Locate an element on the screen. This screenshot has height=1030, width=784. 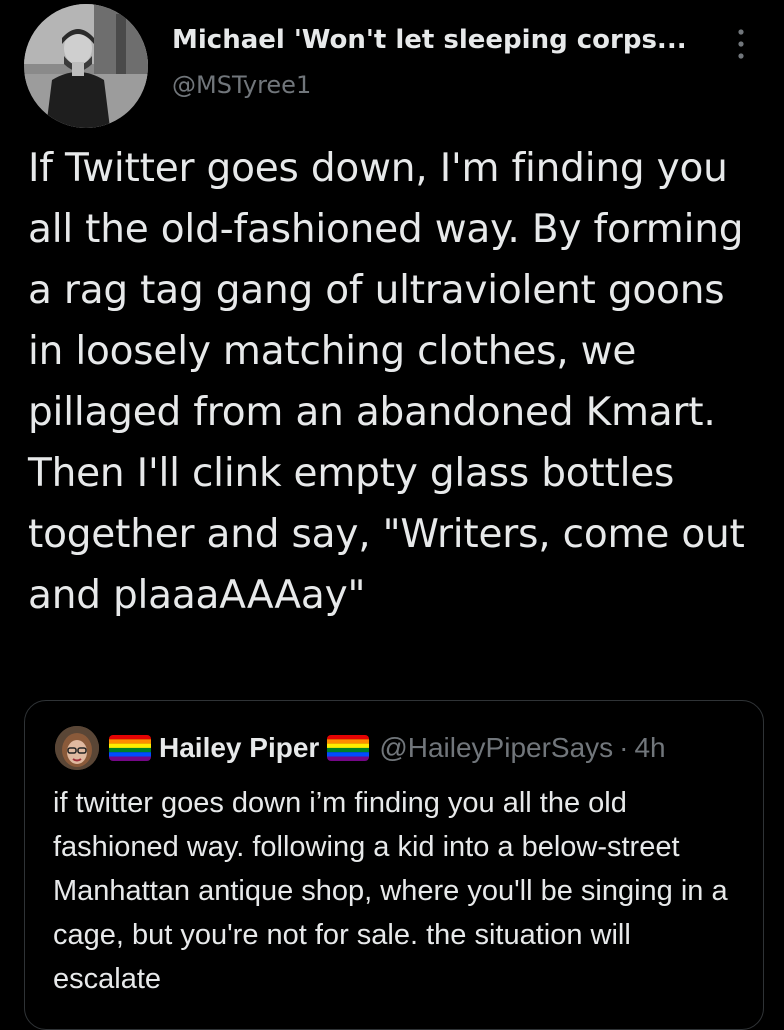
author-avatar is located at coordinates (86, 66).